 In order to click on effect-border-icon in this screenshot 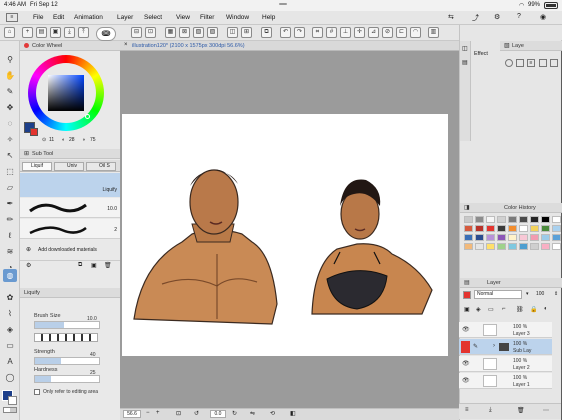, I will do `click(509, 63)`.